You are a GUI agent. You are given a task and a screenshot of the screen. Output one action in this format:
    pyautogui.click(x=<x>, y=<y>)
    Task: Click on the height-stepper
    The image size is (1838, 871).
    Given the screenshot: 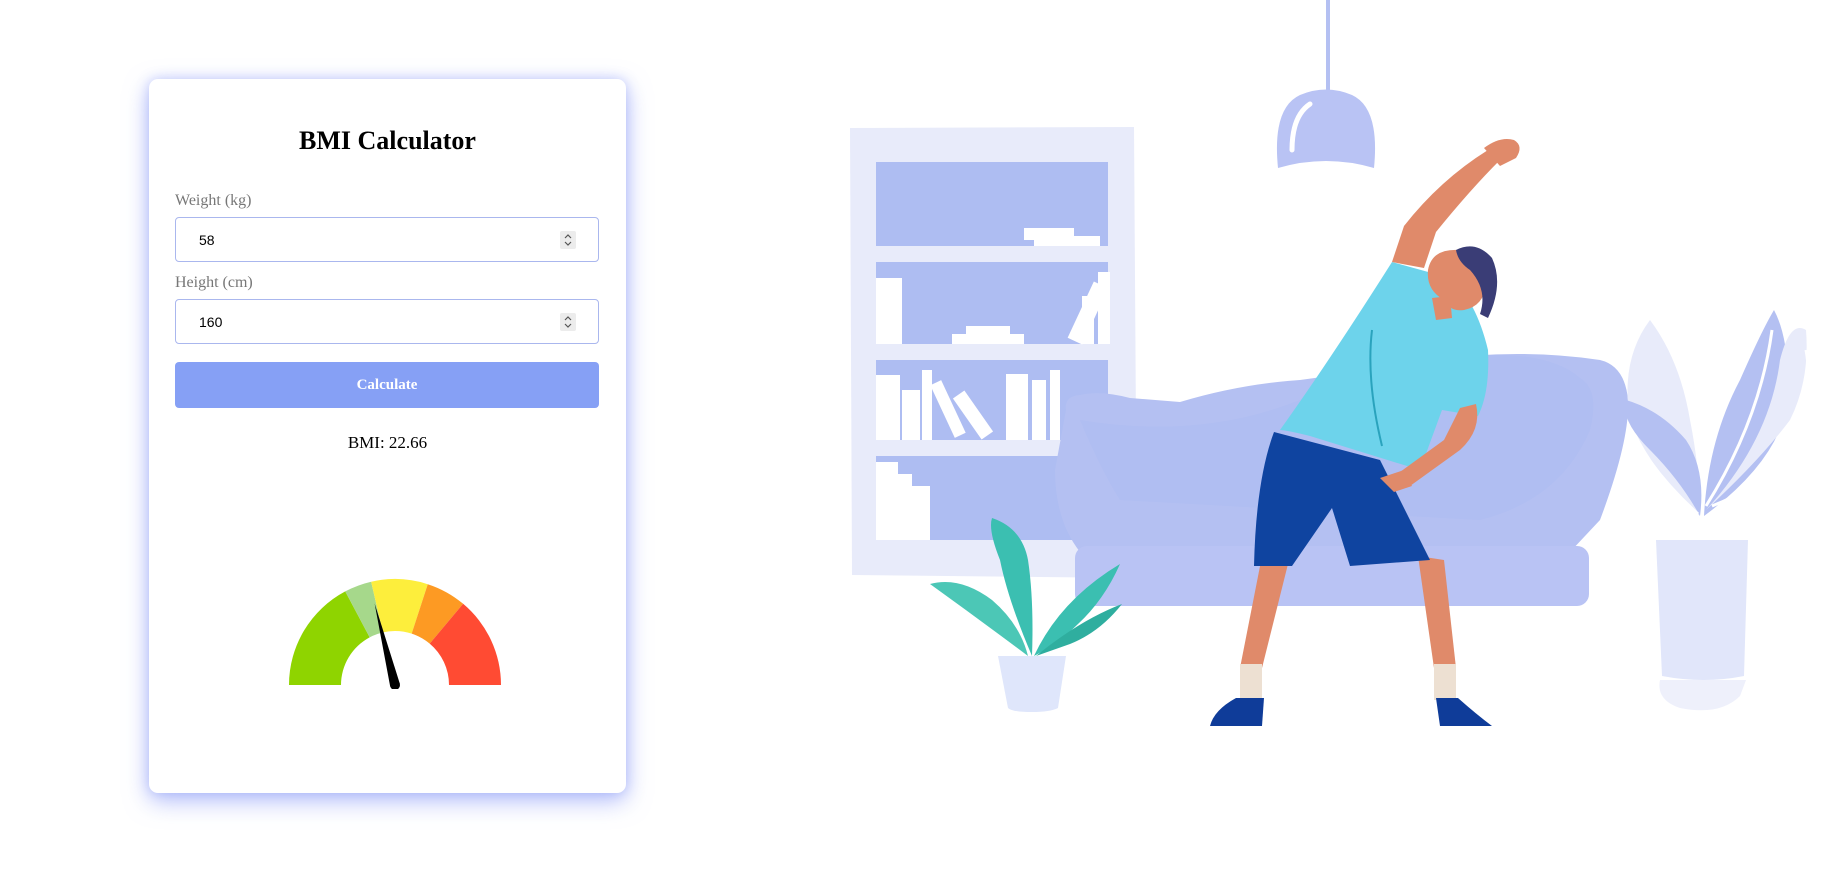 What is the action you would take?
    pyautogui.click(x=568, y=322)
    